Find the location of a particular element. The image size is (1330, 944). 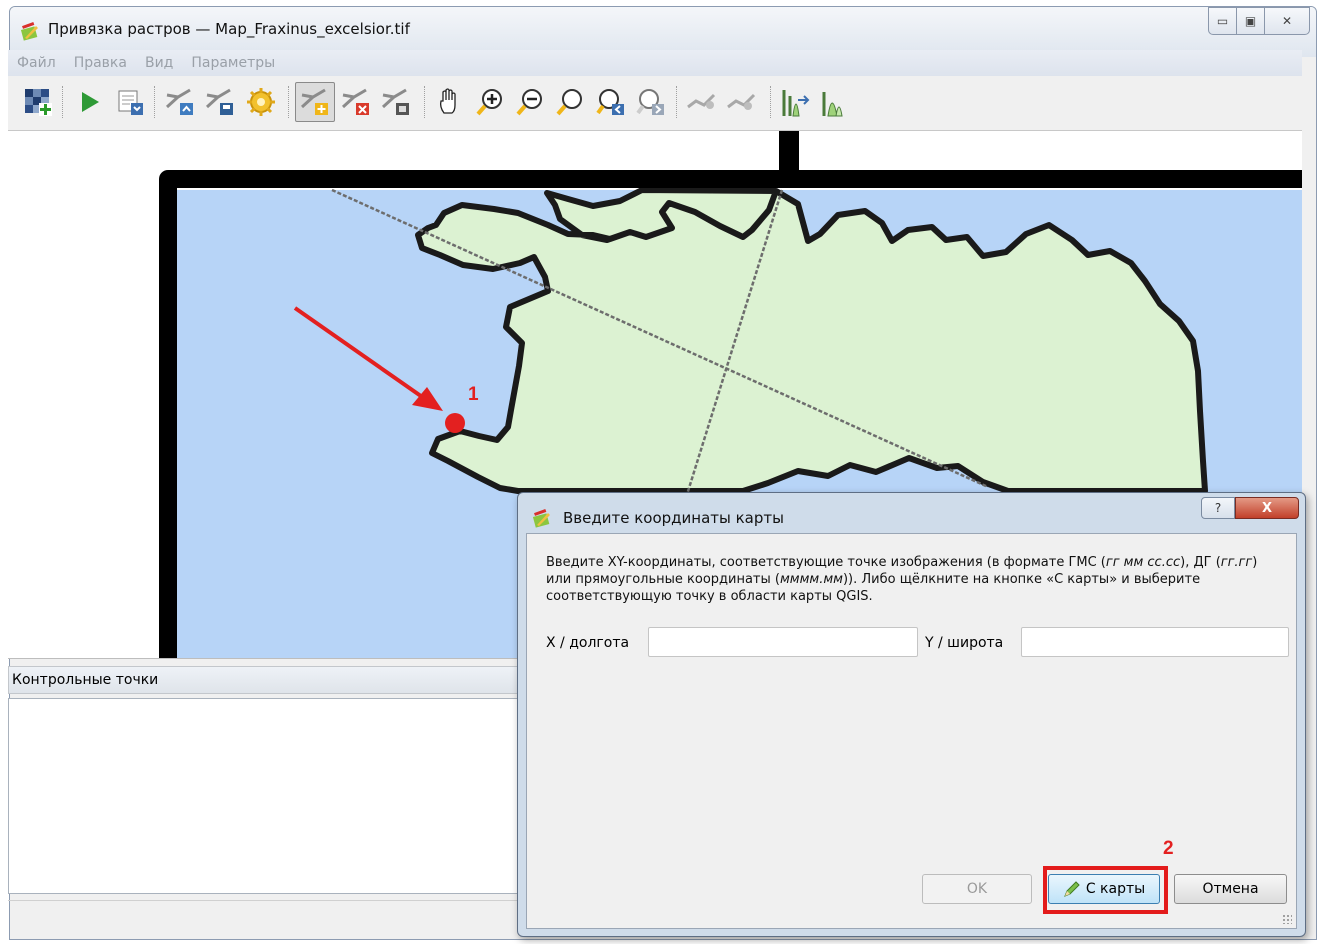

link-qgis-to-georeferencer-icon is located at coordinates (741, 101).